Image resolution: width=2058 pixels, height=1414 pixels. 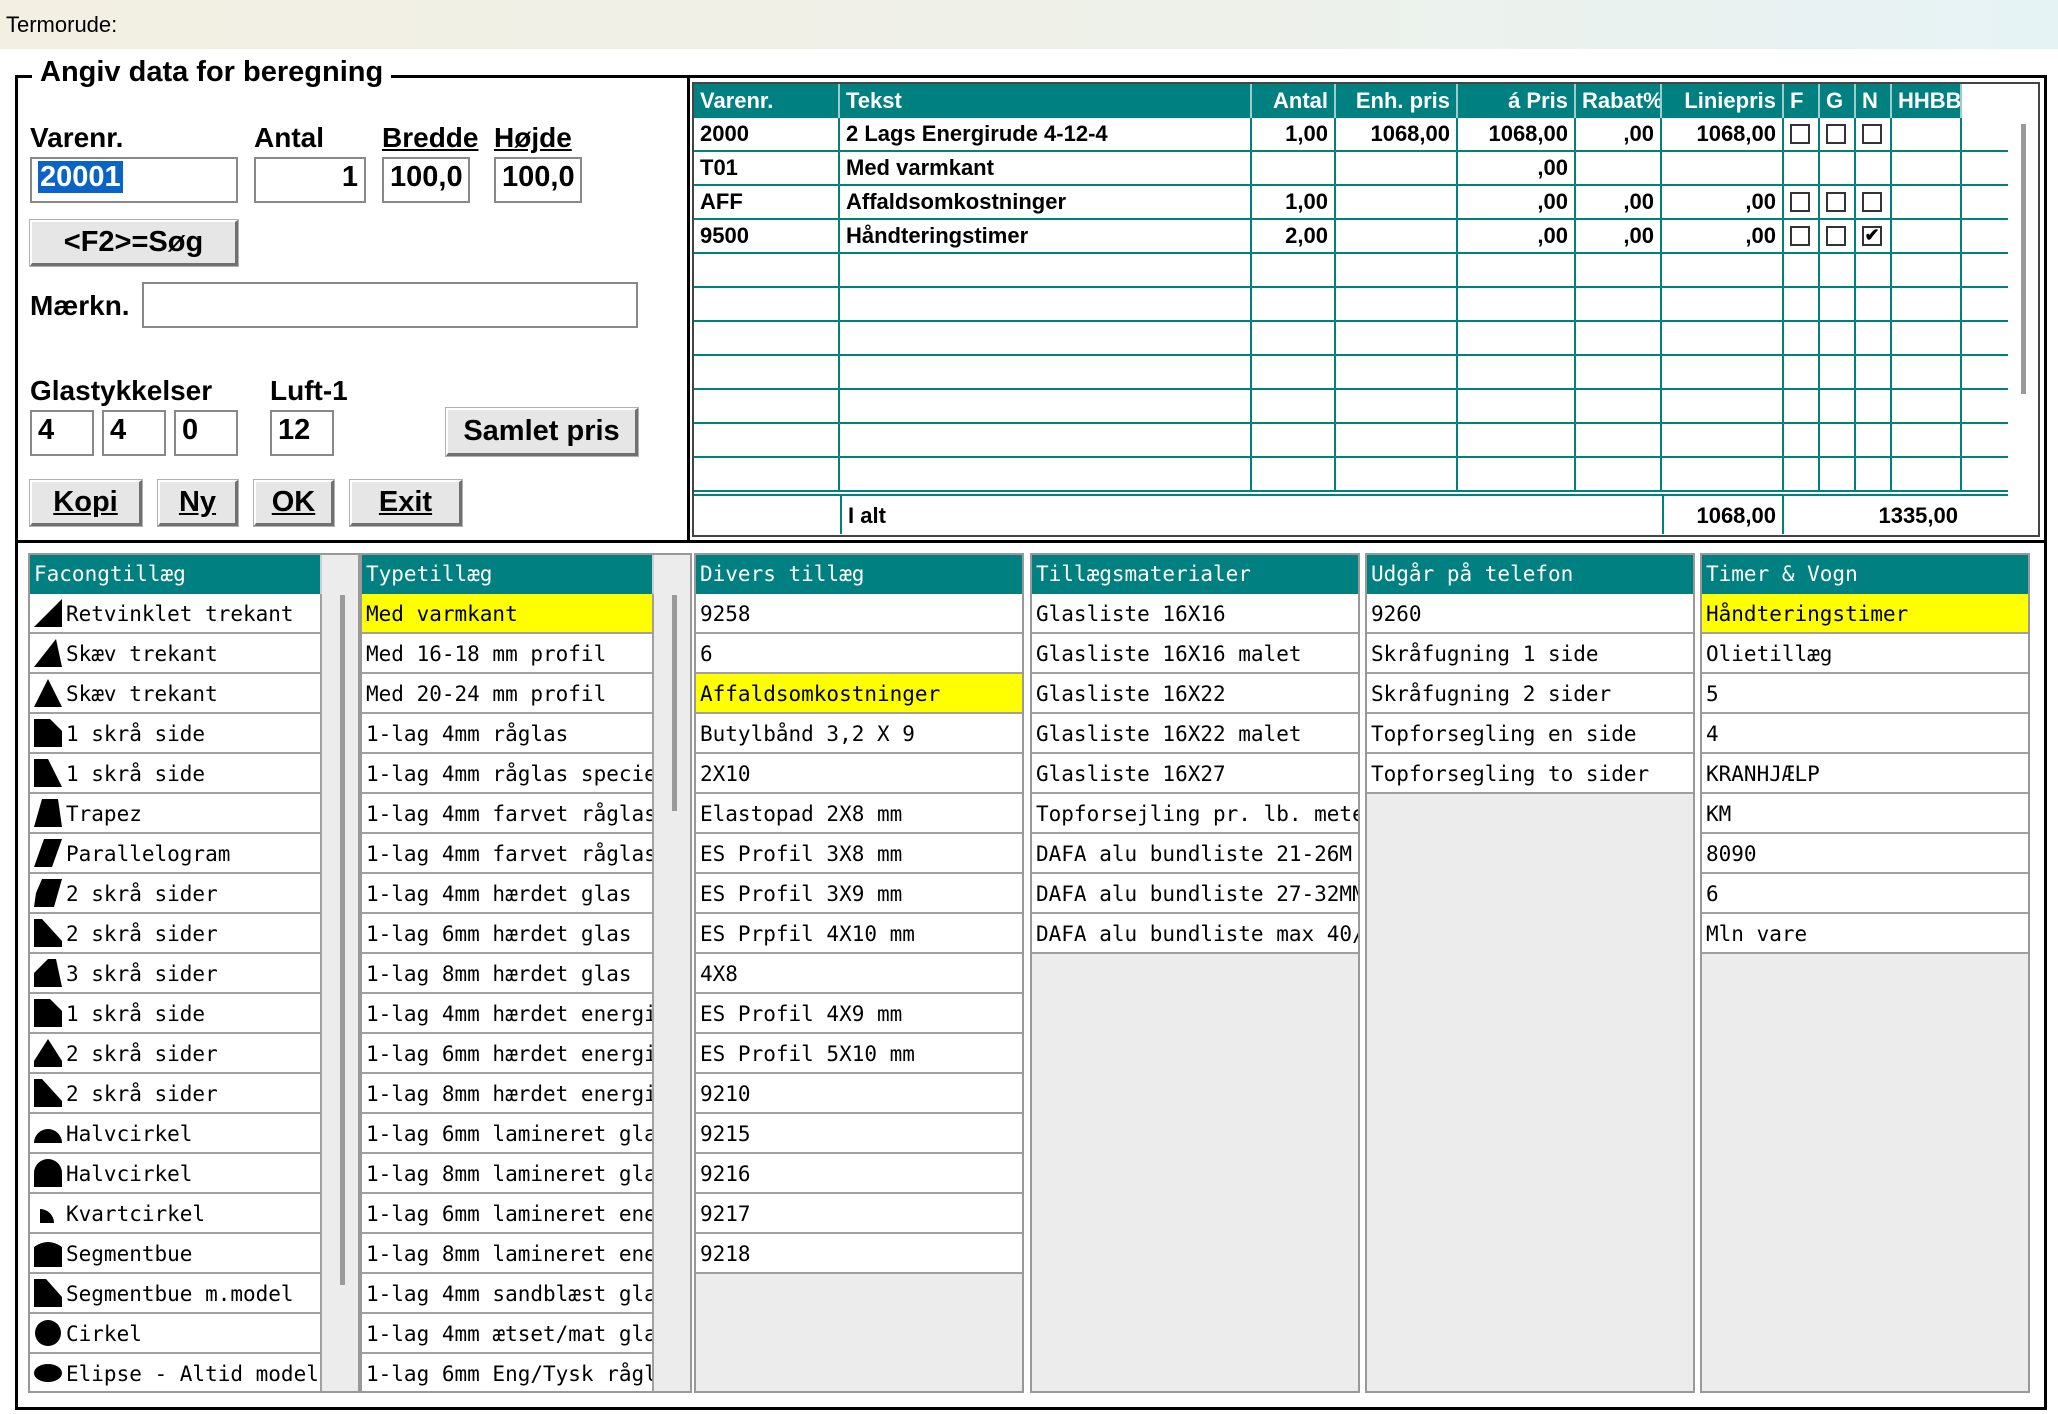 What do you see at coordinates (767, 236) in the screenshot?
I see `grid-cell-varenr: 9500` at bounding box center [767, 236].